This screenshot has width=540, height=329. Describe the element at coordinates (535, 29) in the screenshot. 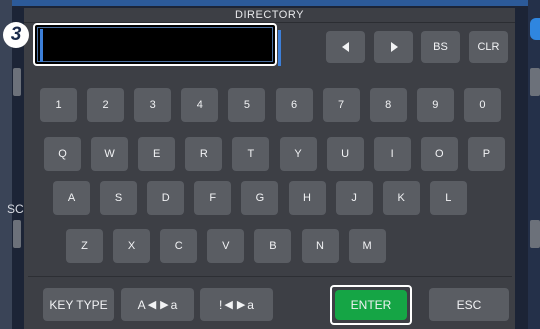

I see `background-right-button` at that location.